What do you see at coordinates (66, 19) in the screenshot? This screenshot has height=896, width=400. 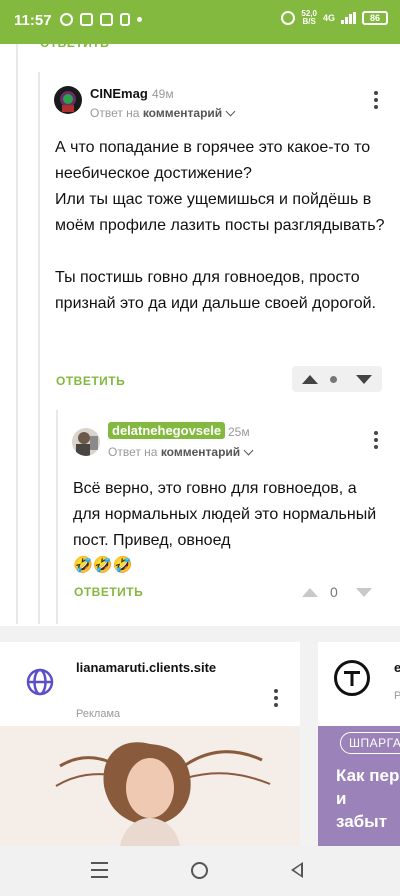 I see `notification-app-icon` at bounding box center [66, 19].